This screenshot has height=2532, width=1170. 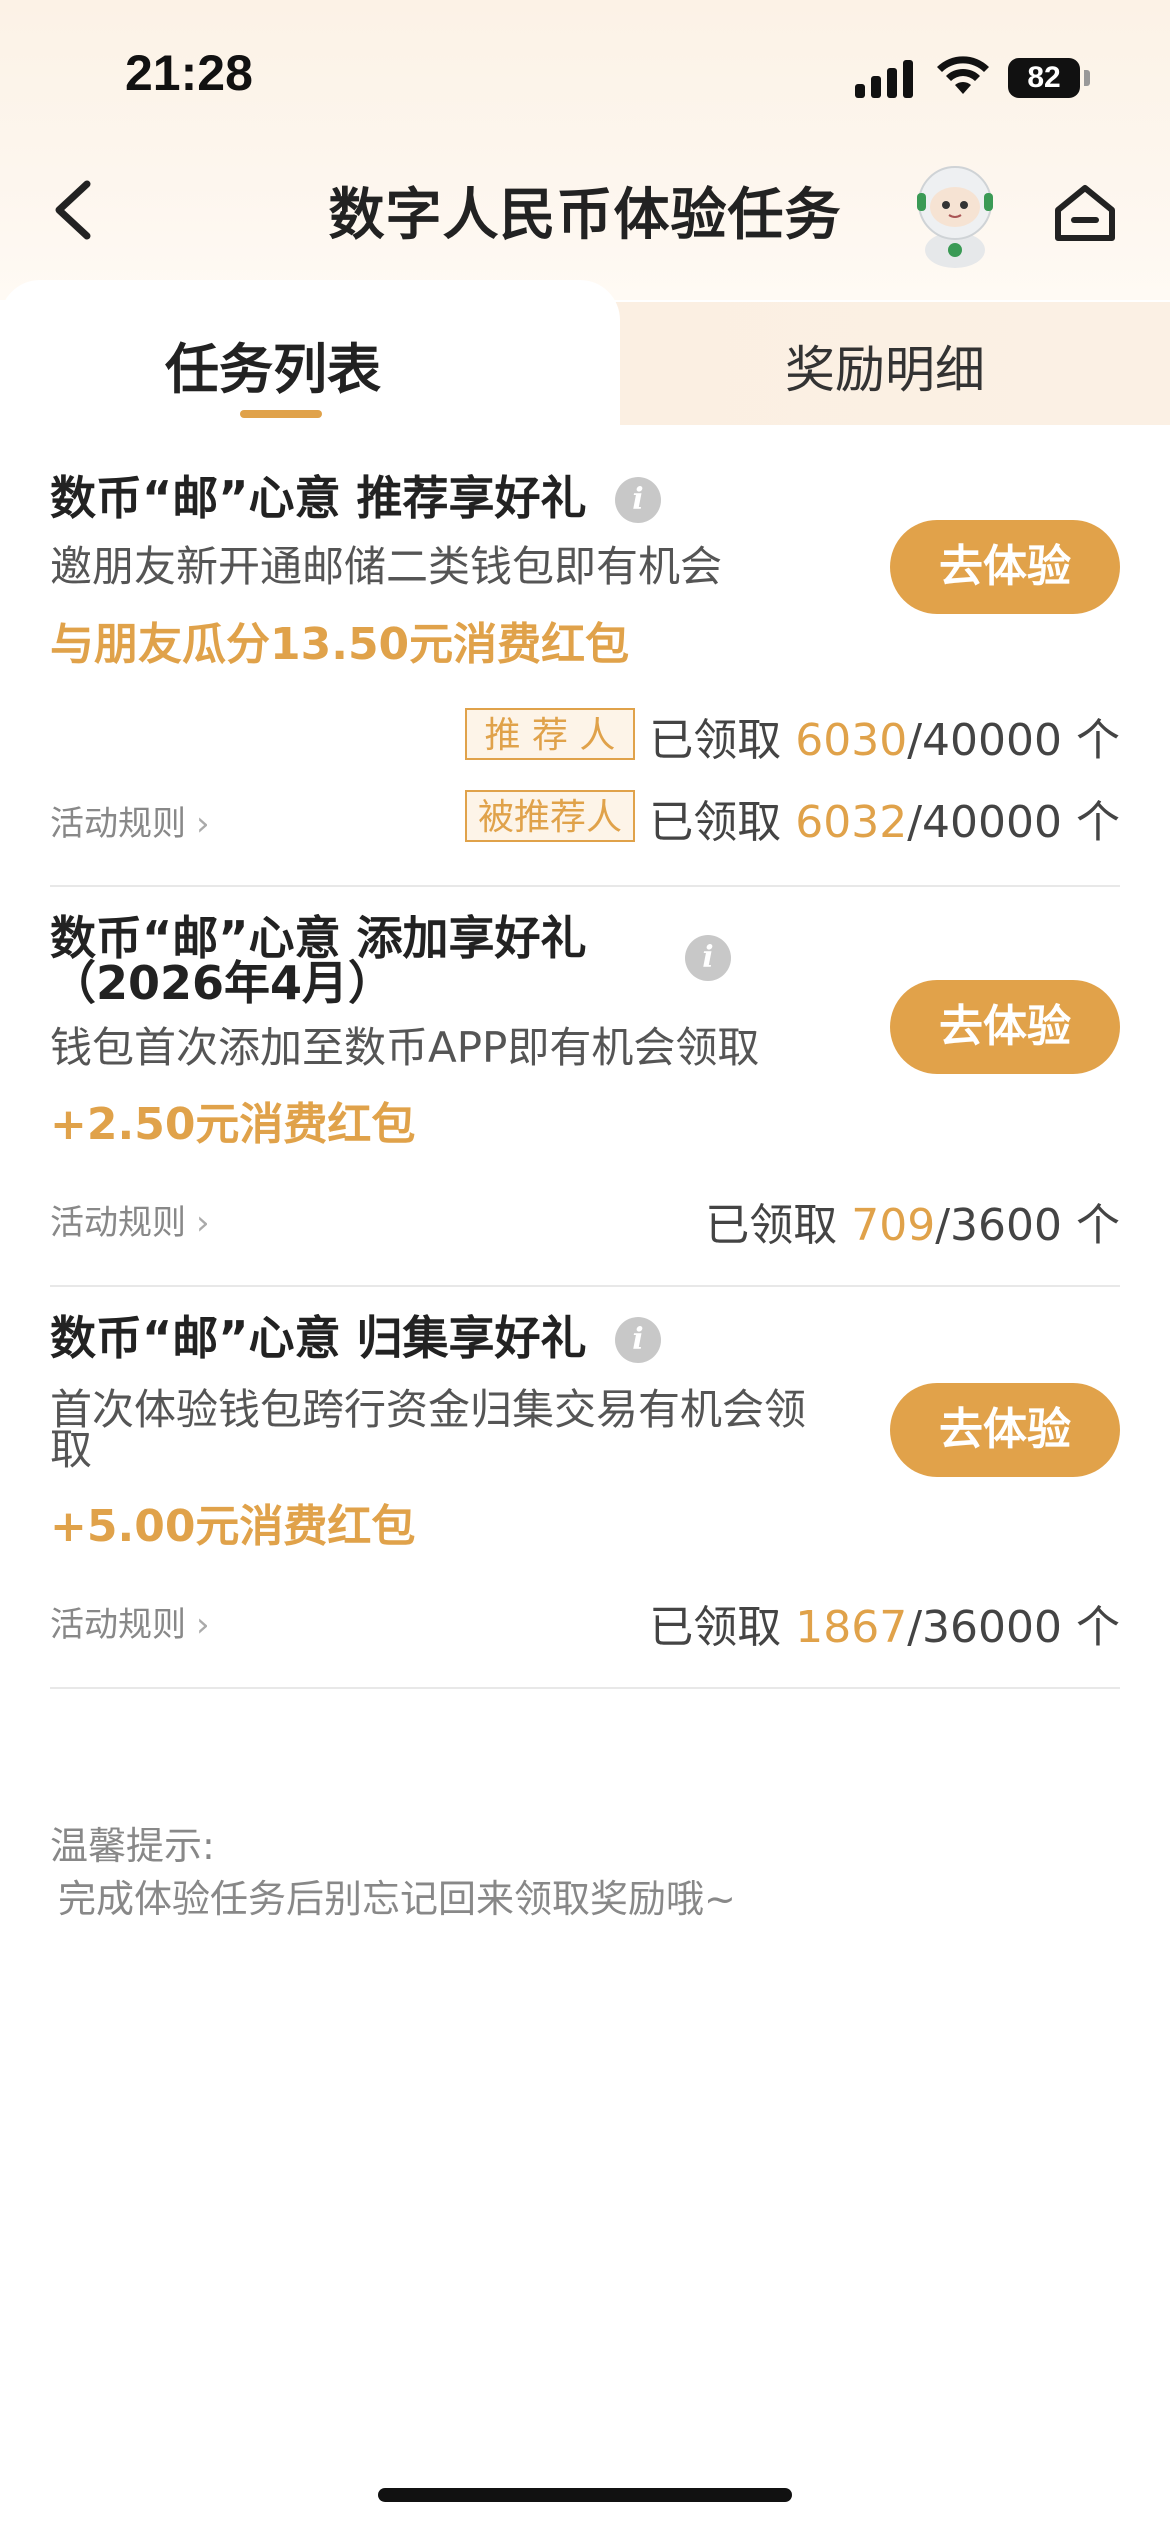 I want to click on claim-count-referee: 已领取 6032/40000 个, so click(x=884, y=818).